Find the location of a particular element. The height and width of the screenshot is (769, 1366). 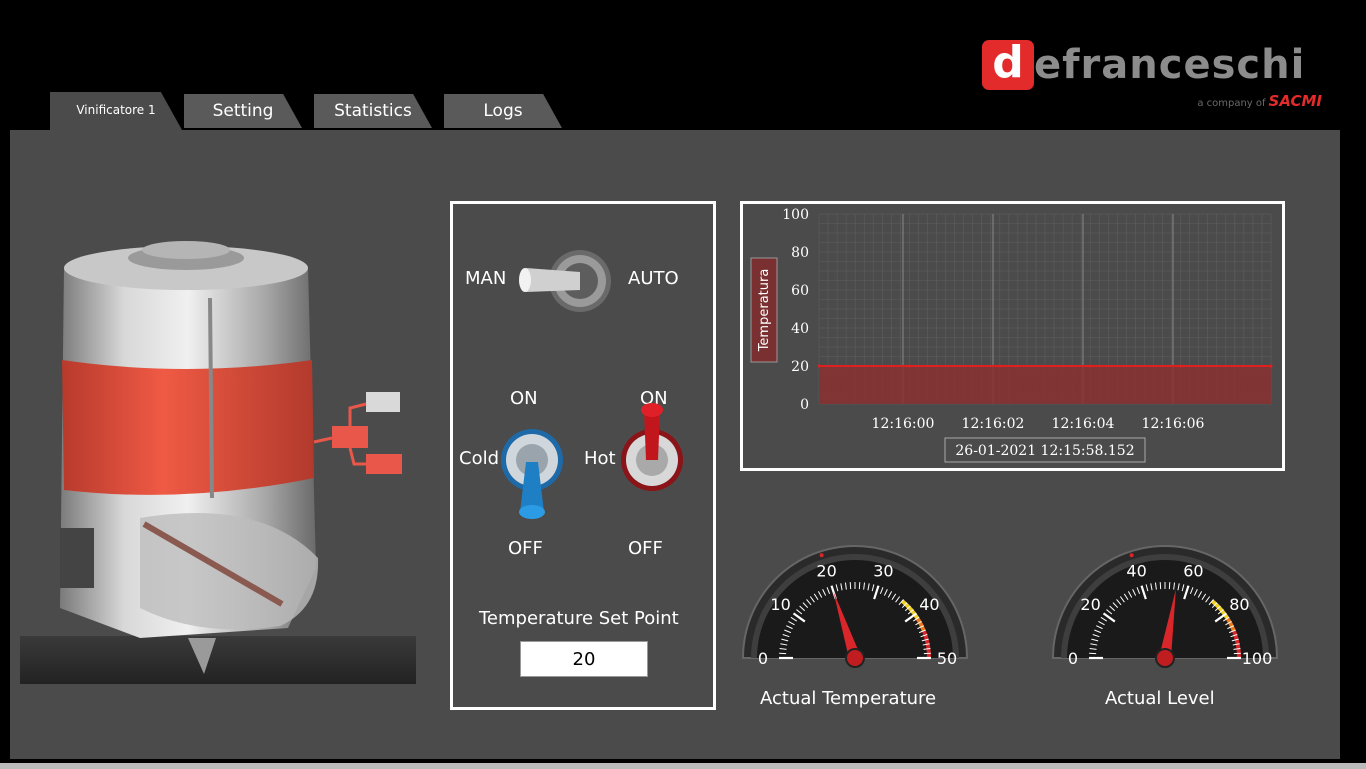

y-tick-label: 60 is located at coordinates (800, 291).